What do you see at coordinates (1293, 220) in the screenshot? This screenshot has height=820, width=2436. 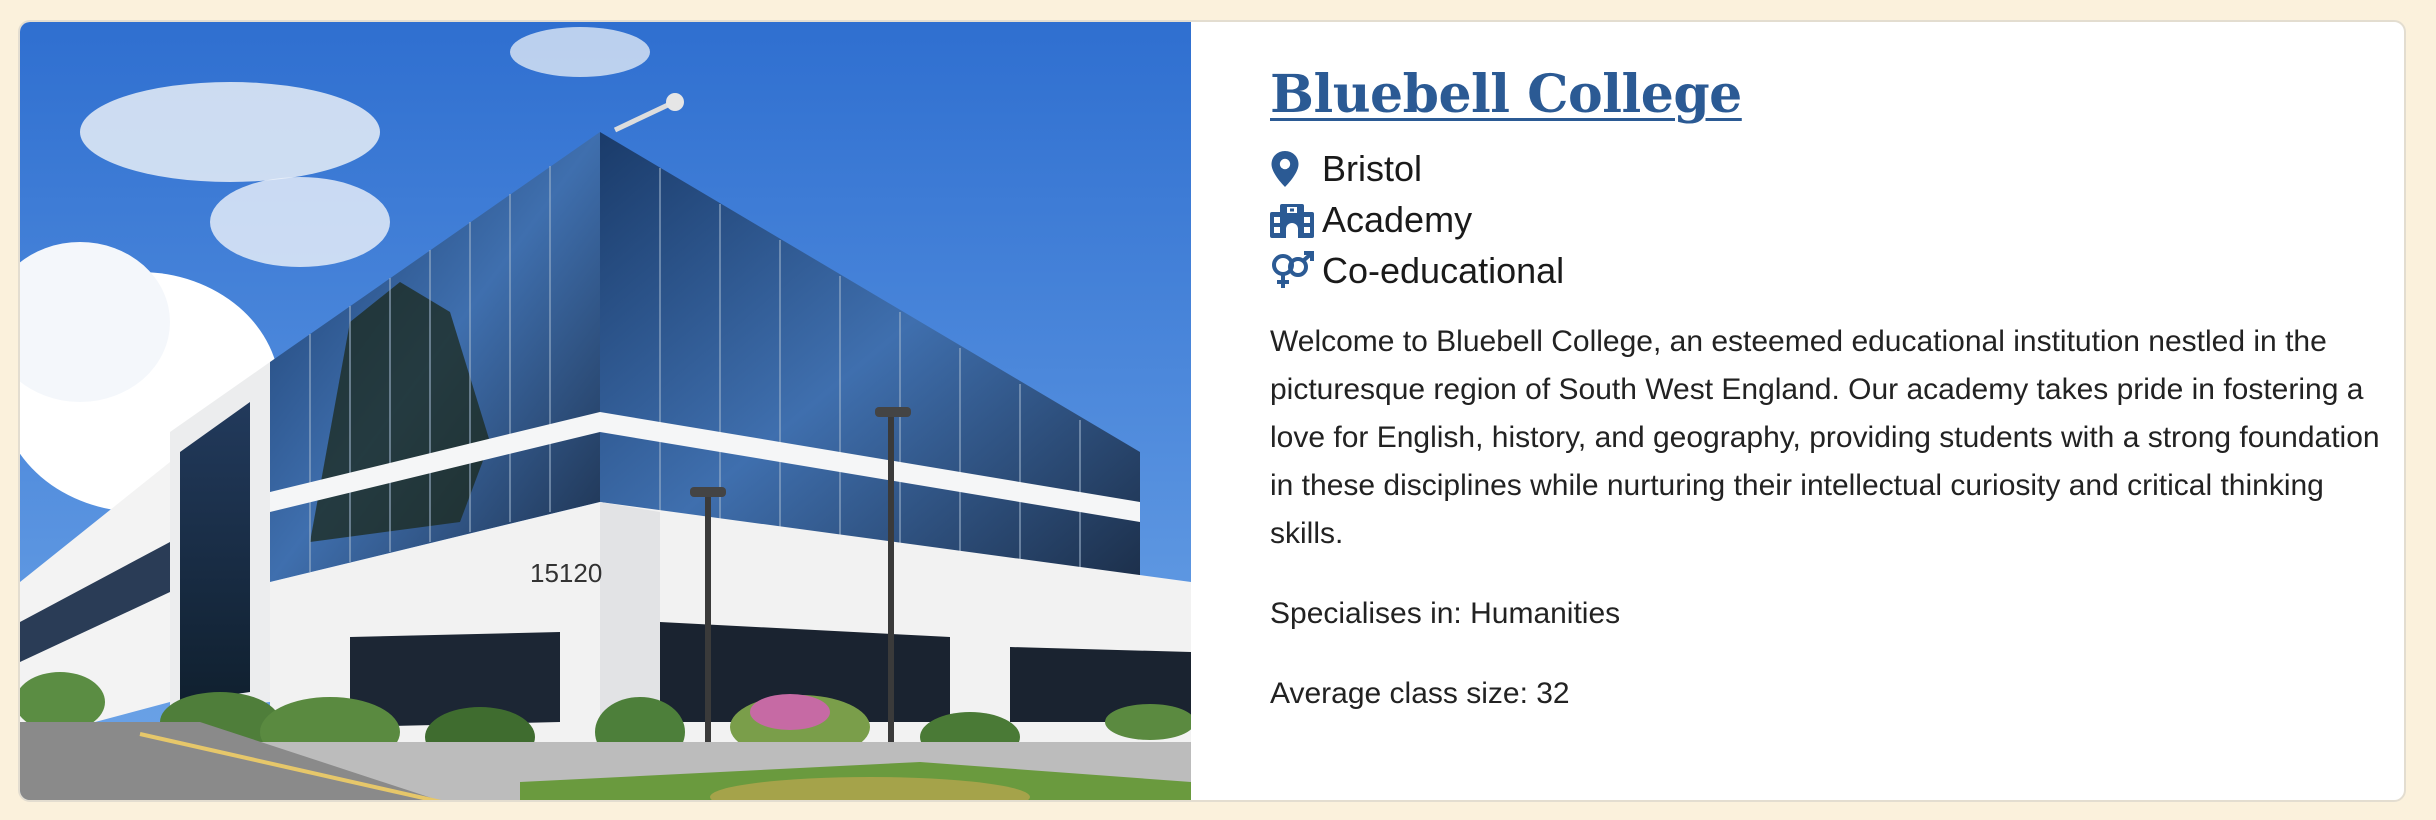 I see `school-building-icon` at bounding box center [1293, 220].